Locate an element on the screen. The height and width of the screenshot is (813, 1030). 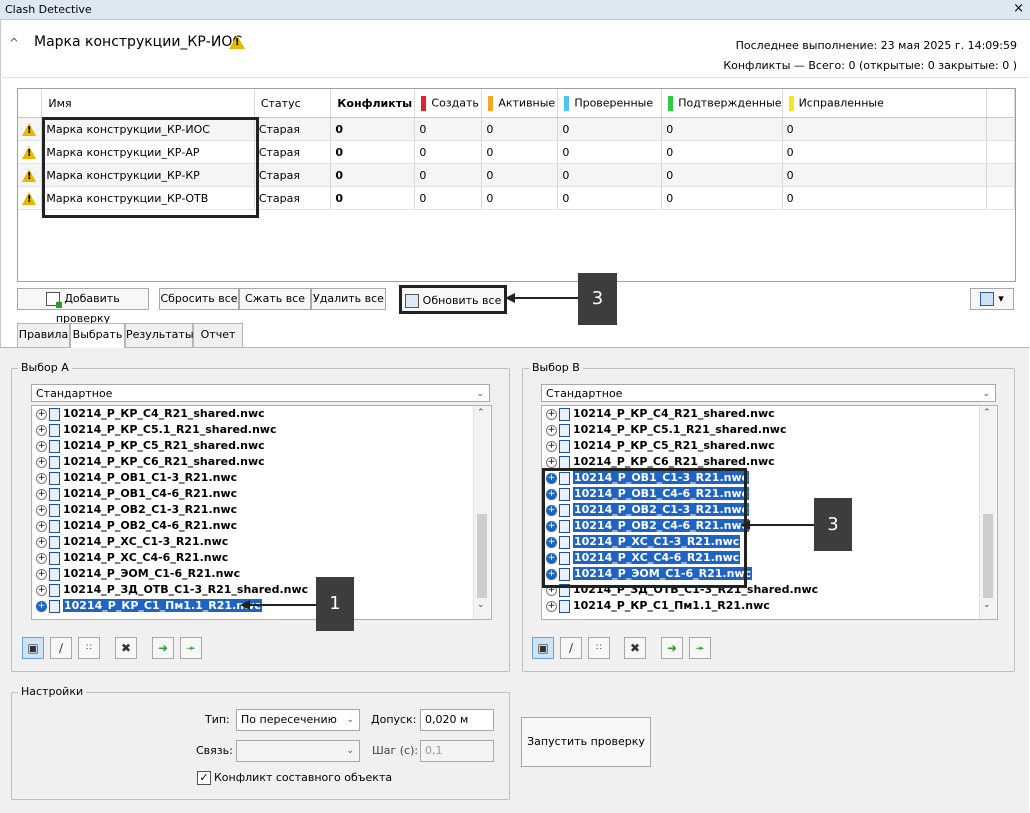
col-resolved-header: Исправленные is located at coordinates (885, 103).